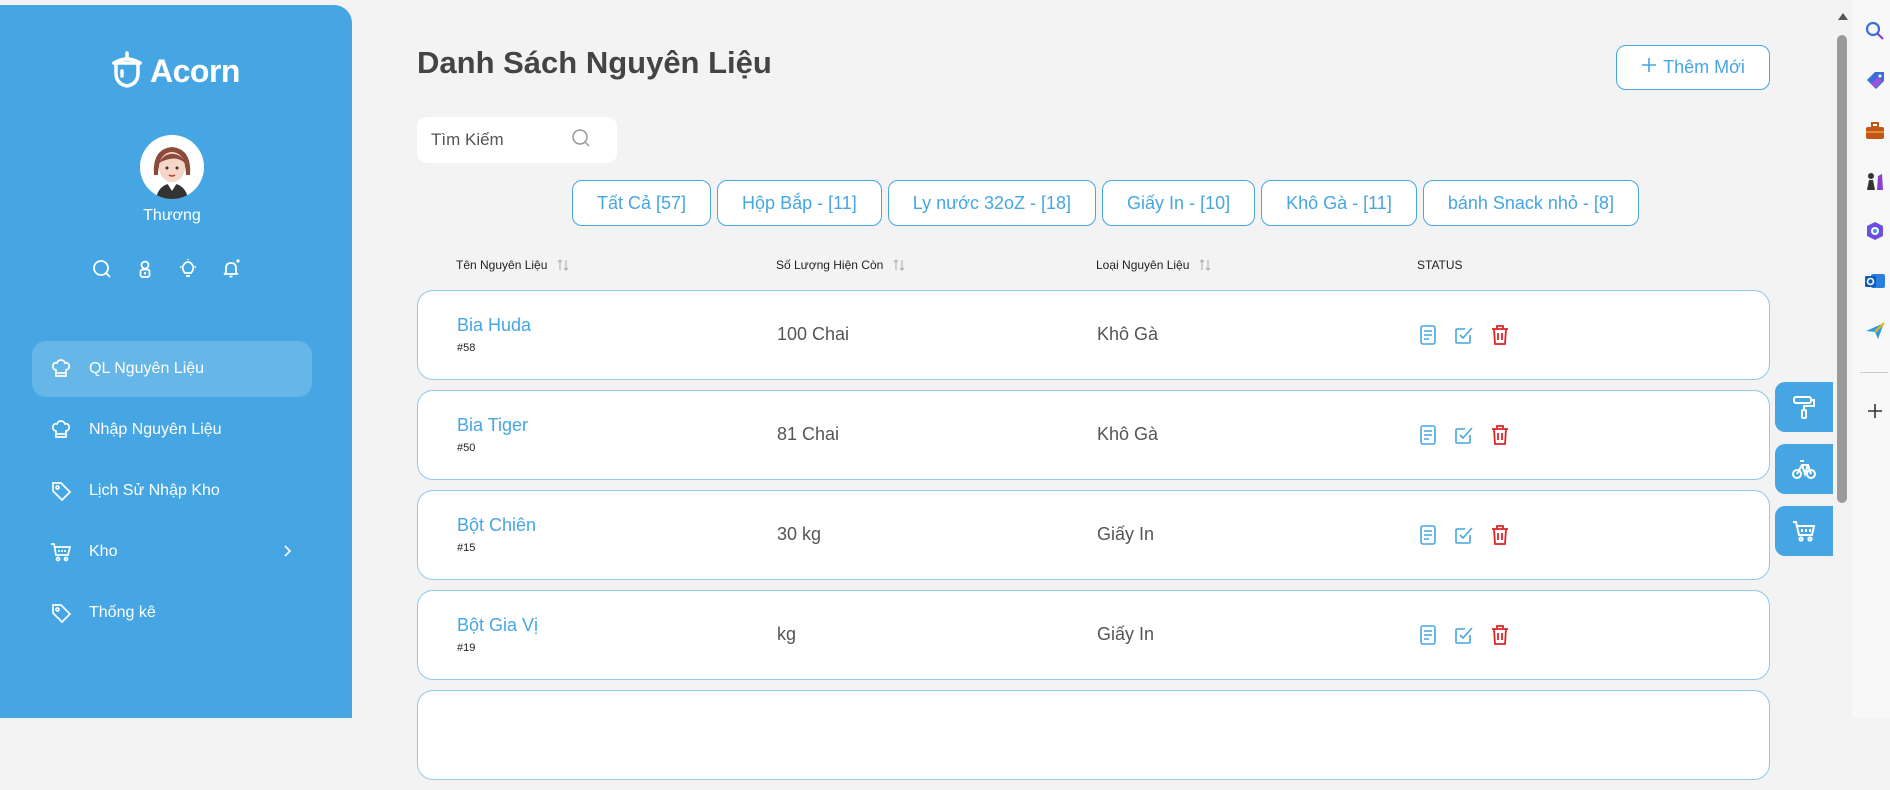 This screenshot has width=1890, height=790. What do you see at coordinates (1843, 16) in the screenshot?
I see `scroll-up-arrow-icon` at bounding box center [1843, 16].